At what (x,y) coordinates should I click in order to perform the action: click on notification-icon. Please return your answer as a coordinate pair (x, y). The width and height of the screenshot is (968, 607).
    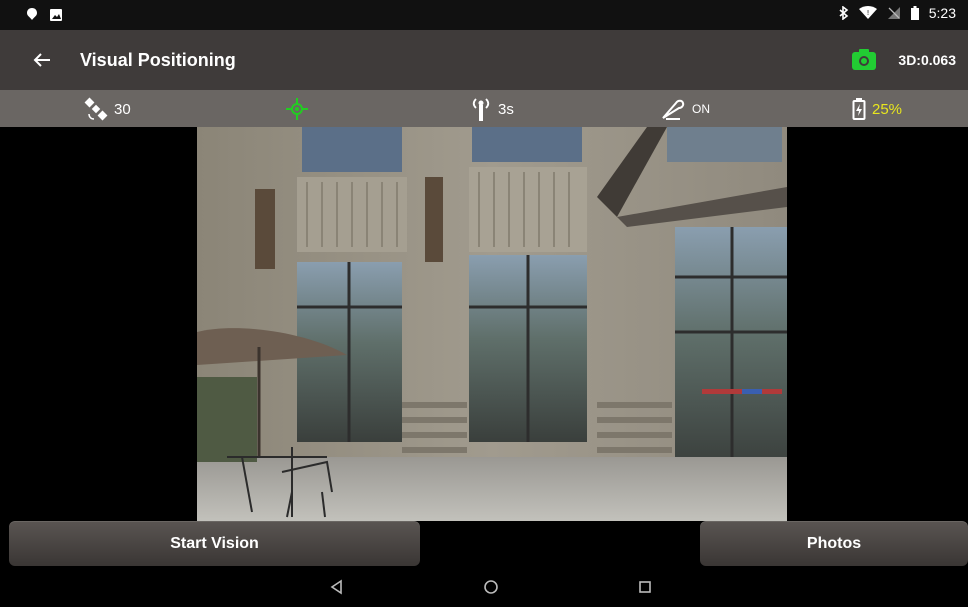
    Looking at the image, I should click on (32, 16).